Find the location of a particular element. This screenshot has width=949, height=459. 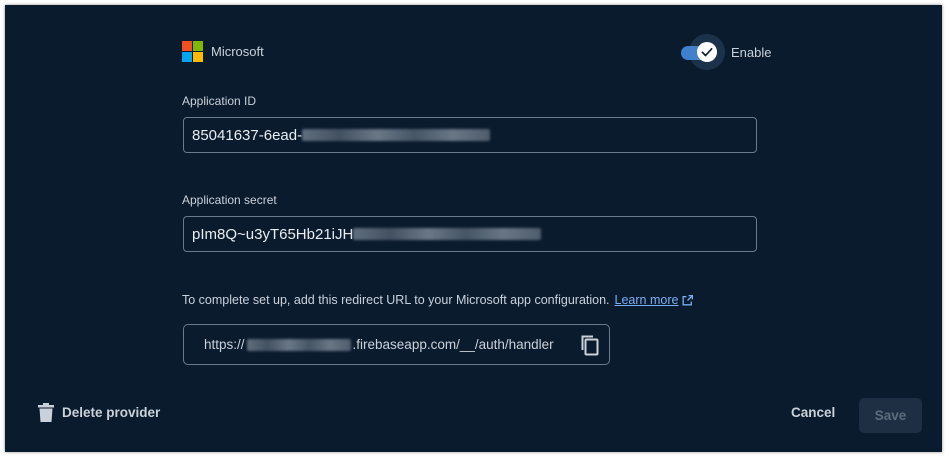

provider-name: Microsoft is located at coordinates (237, 51).